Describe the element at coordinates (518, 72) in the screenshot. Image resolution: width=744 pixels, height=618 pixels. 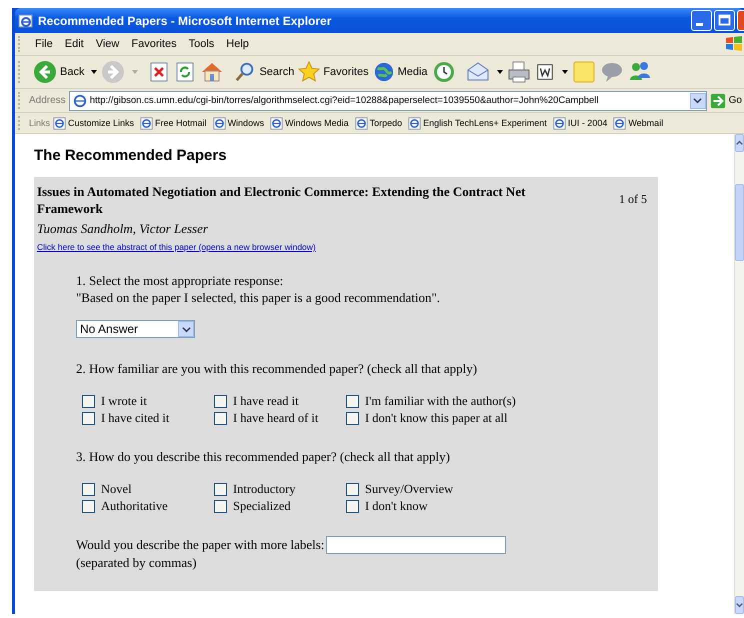
I see `printer-icon` at that location.